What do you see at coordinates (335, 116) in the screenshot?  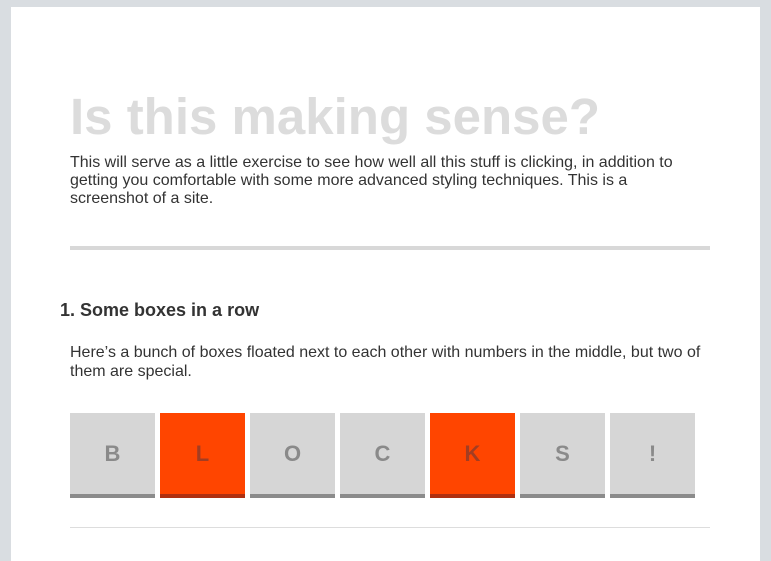 I see `page-title: Is this making sense?` at bounding box center [335, 116].